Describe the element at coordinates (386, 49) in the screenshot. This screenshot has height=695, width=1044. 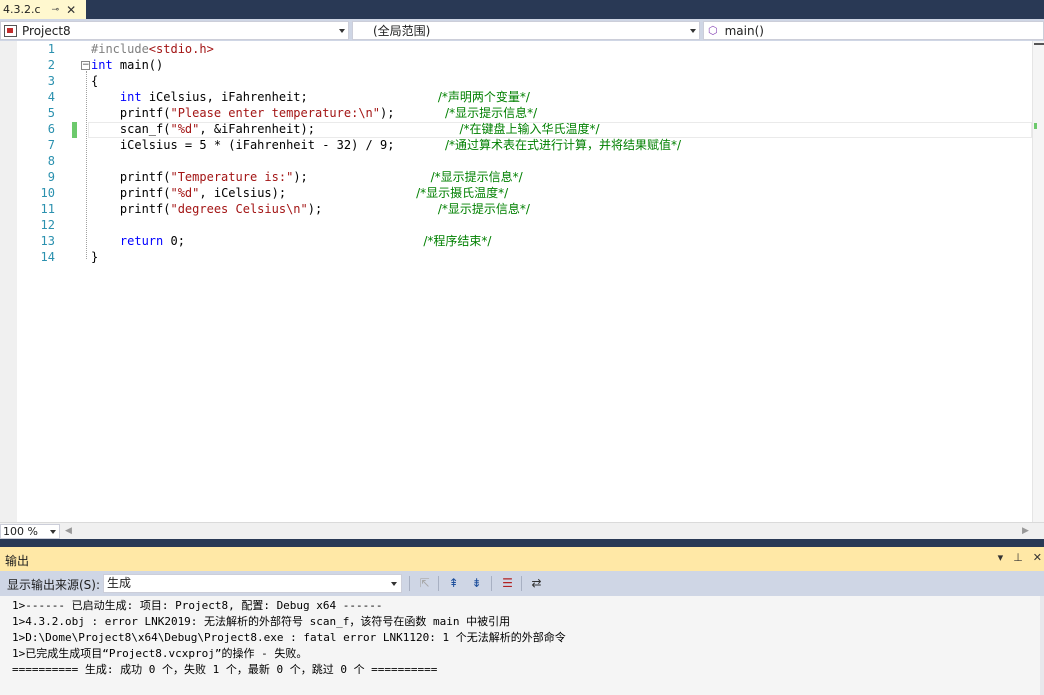
I see `code-line: #include<stdio.h>` at that location.